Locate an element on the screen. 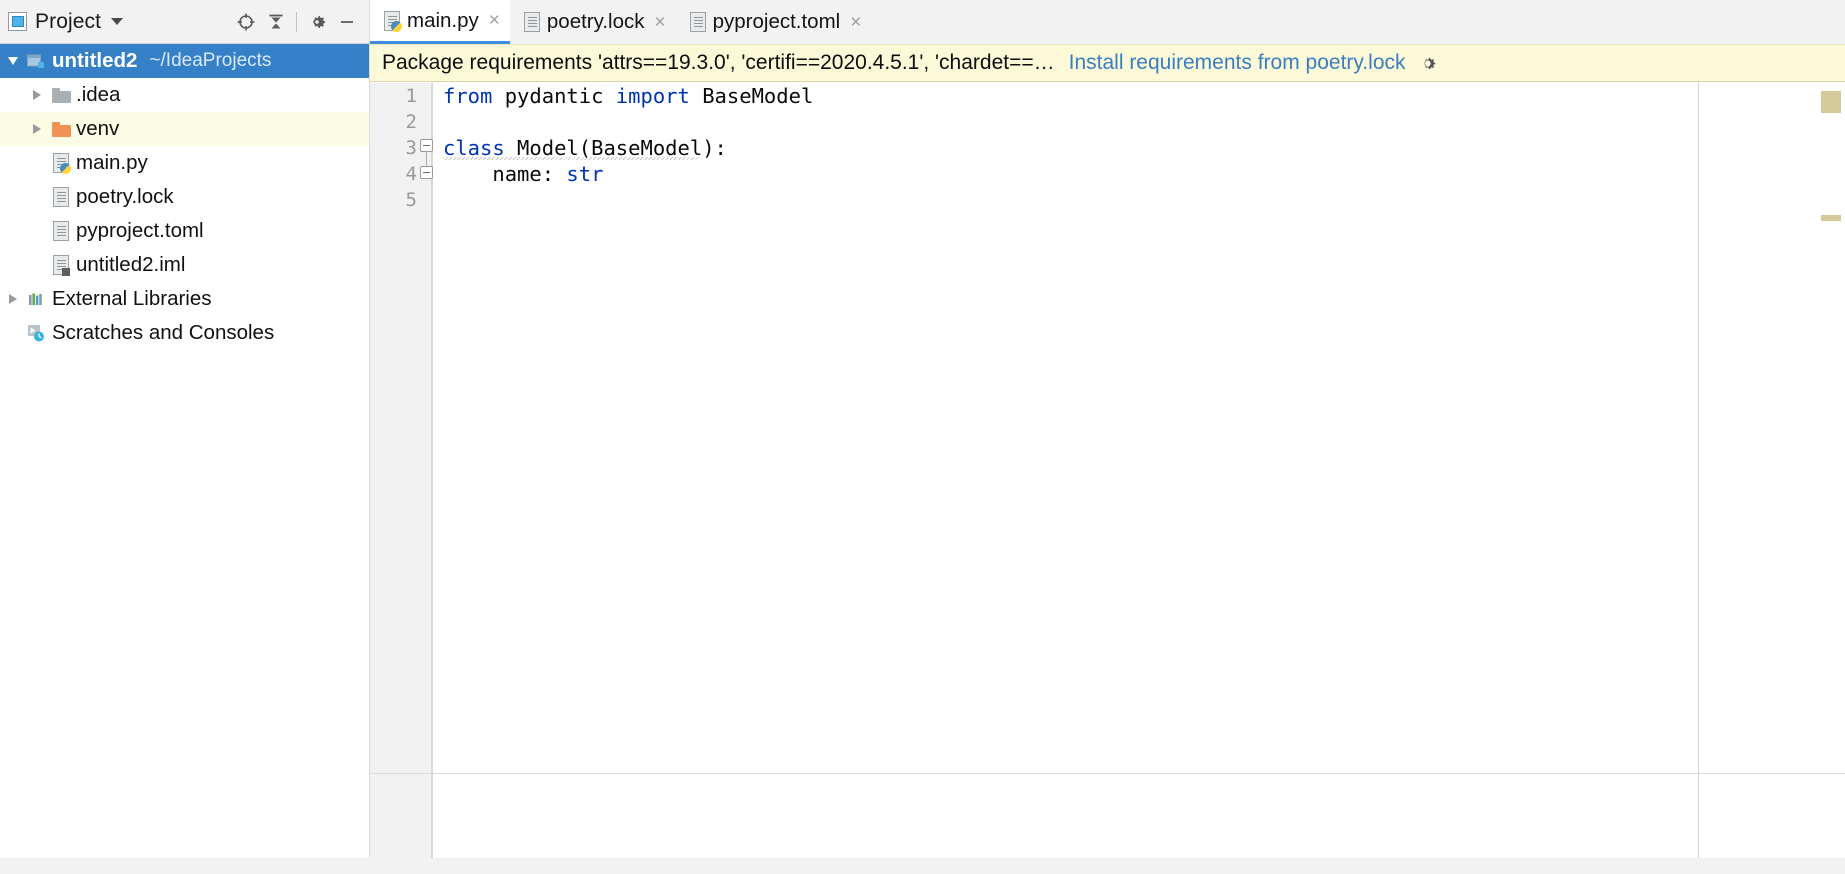  tree-item-venv: venv is located at coordinates (185, 129).